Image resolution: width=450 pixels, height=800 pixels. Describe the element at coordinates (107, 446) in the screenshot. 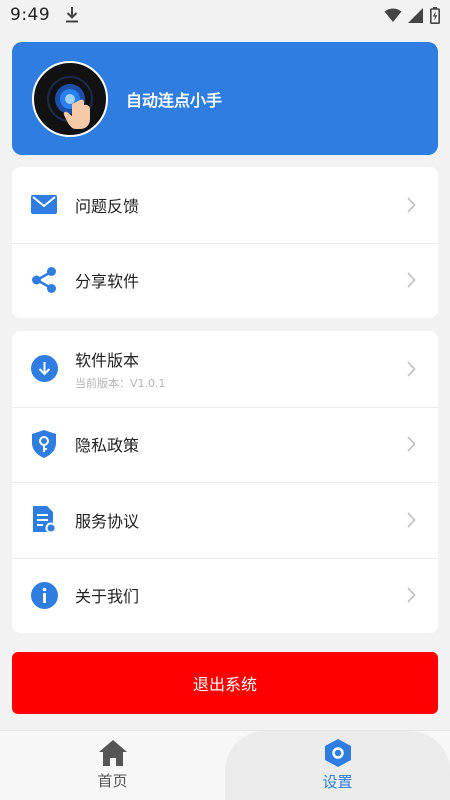

I see `privacy-policy-label: 隐私政策` at that location.